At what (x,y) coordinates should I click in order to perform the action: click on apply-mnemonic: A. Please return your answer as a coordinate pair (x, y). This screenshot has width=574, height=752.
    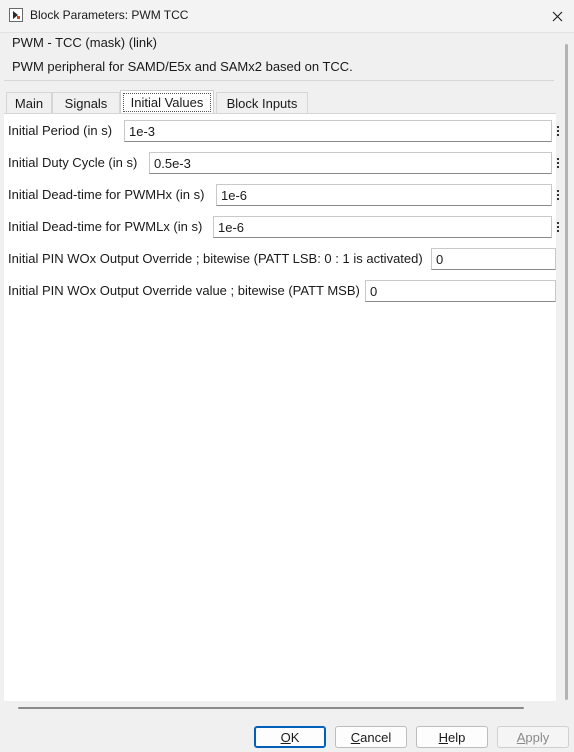
    Looking at the image, I should click on (521, 737).